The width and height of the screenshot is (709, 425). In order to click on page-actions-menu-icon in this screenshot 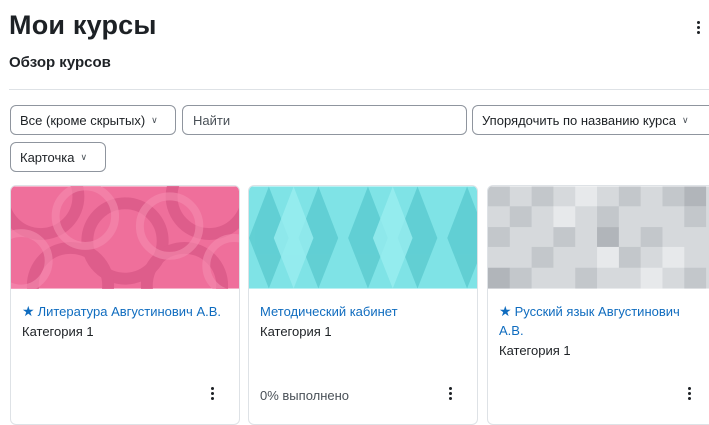, I will do `click(698, 27)`.